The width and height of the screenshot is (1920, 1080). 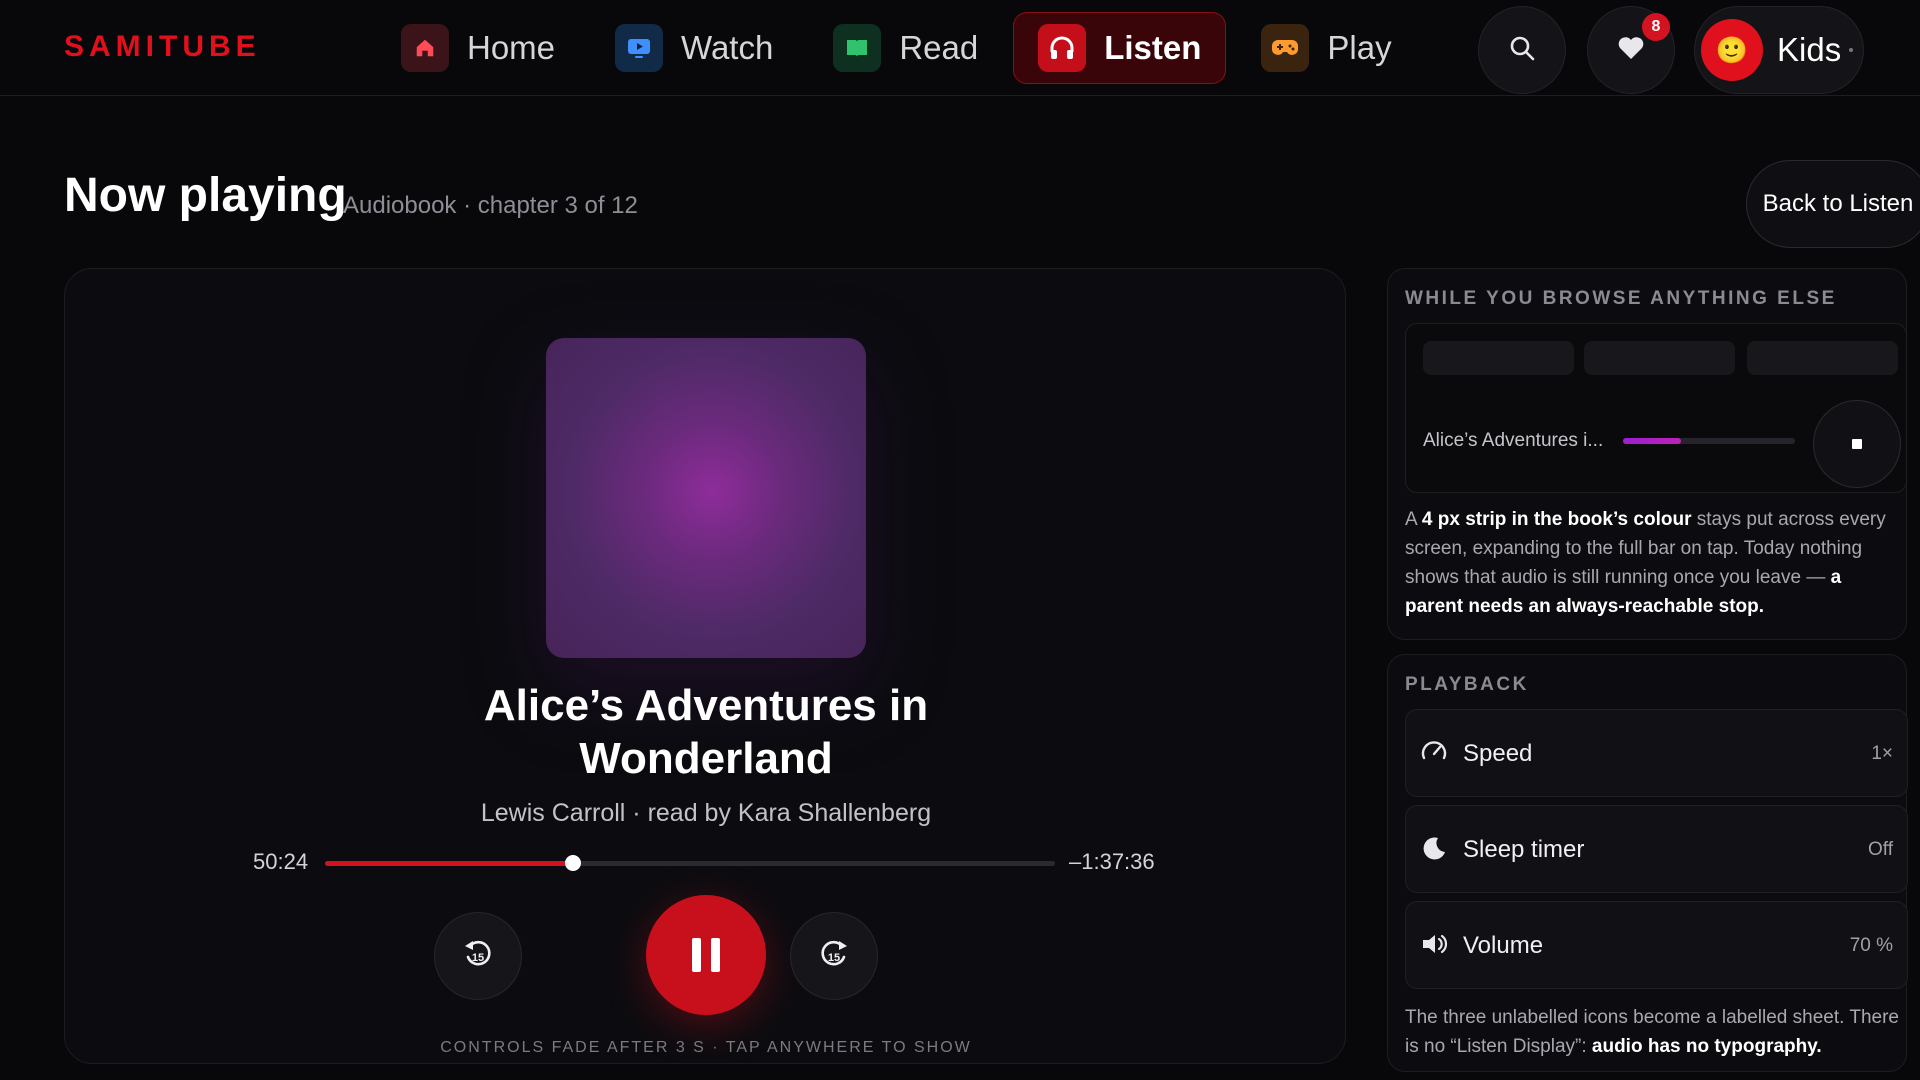 What do you see at coordinates (1436, 850) in the screenshot?
I see `moon-icon` at bounding box center [1436, 850].